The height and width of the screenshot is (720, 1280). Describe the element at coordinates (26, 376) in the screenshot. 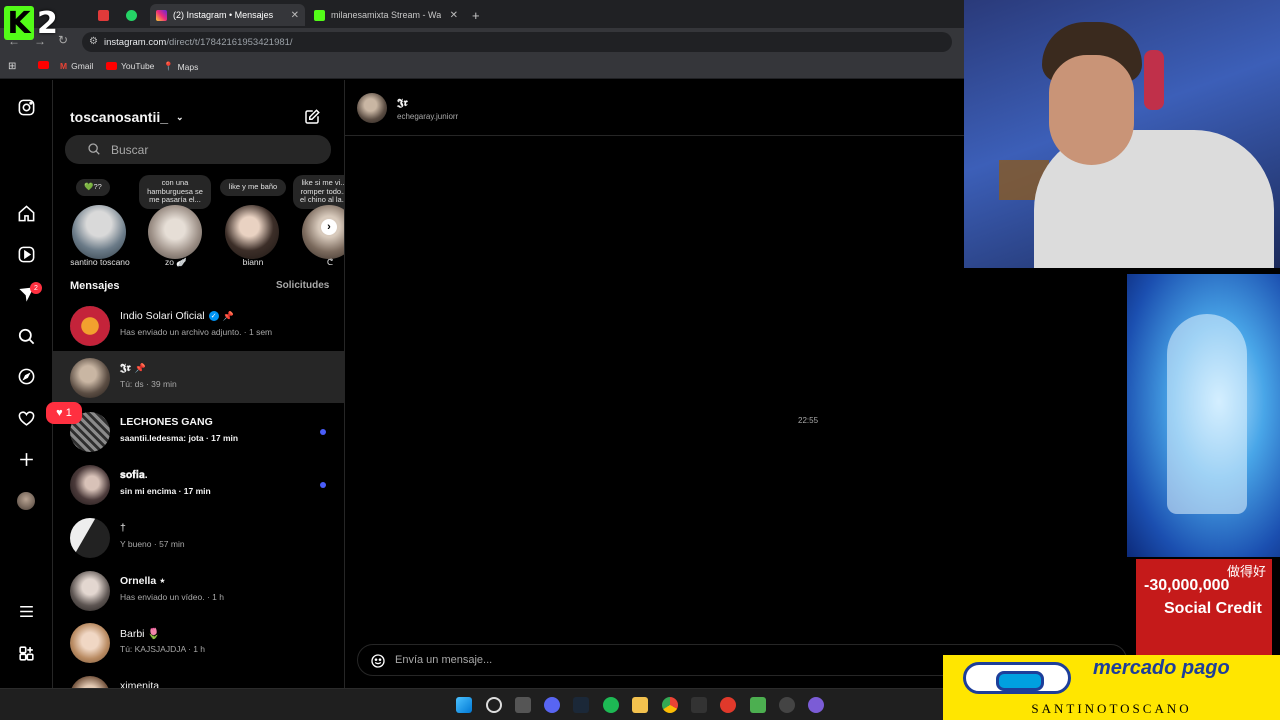

I see `explore-icon` at that location.